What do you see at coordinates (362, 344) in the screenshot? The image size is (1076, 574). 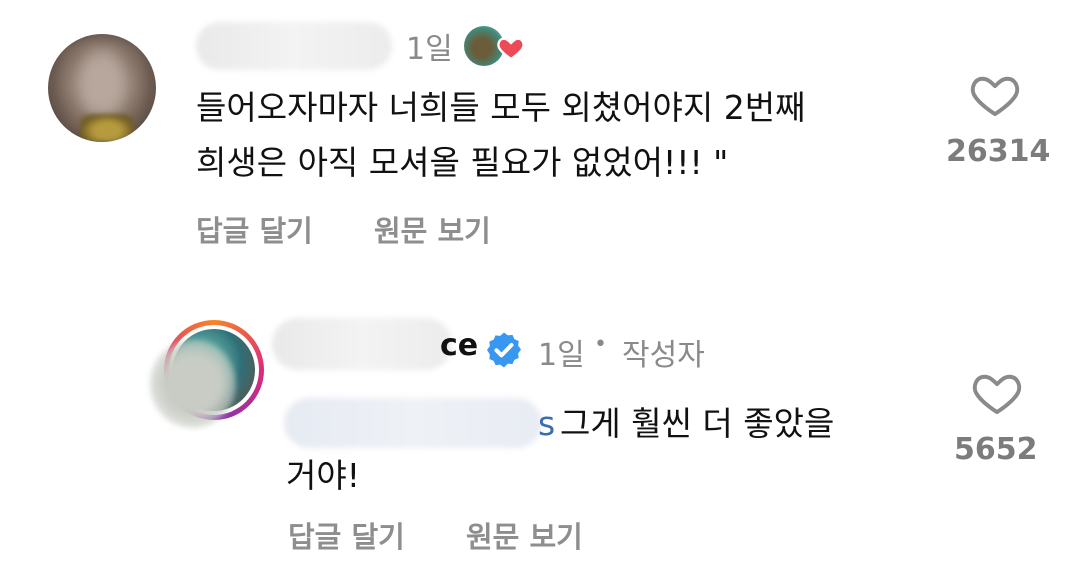 I see `author-username` at bounding box center [362, 344].